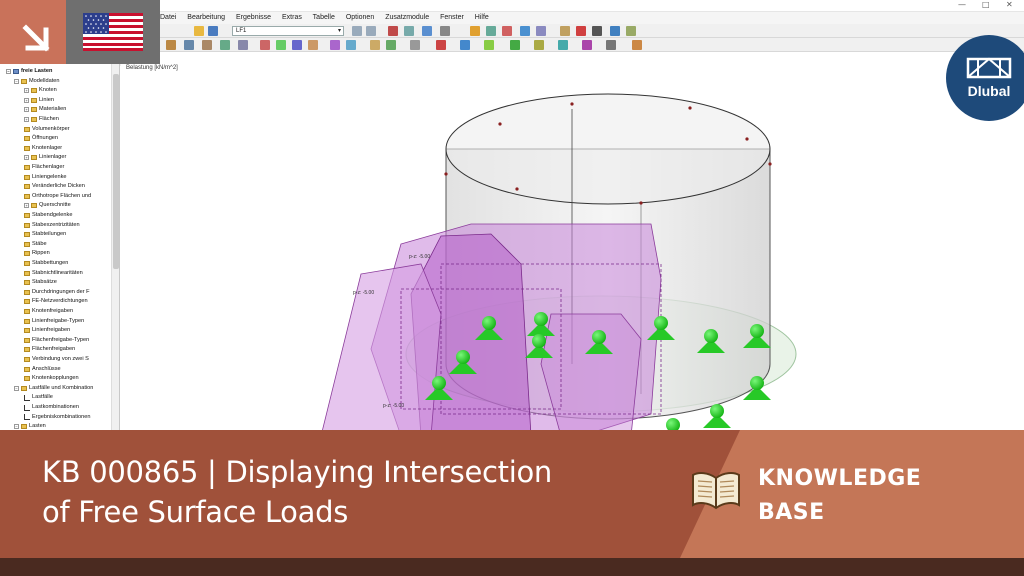 This screenshot has width=1024, height=576. I want to click on tree-item: FE-Netzverdichtungen, so click(56, 301).